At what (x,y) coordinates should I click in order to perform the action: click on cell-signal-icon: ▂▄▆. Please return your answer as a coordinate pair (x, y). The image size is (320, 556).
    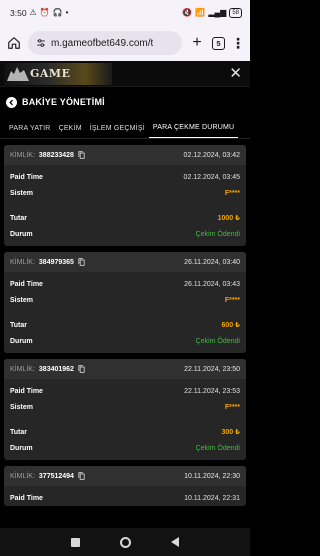
    Looking at the image, I should click on (217, 12).